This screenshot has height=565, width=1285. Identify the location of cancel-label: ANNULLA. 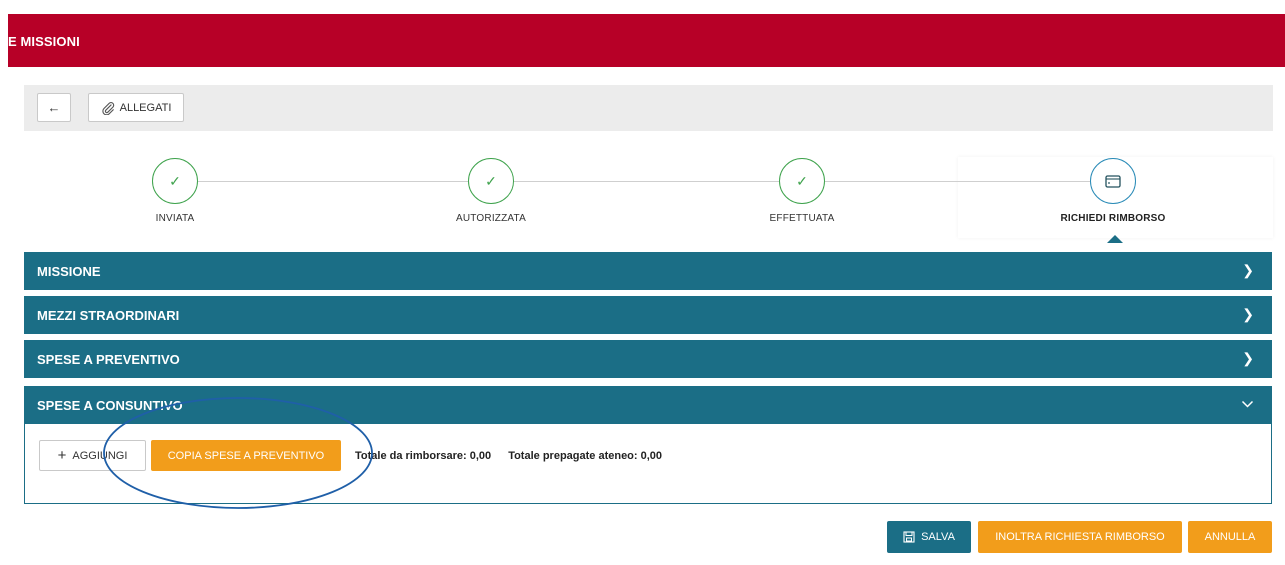
(1230, 537).